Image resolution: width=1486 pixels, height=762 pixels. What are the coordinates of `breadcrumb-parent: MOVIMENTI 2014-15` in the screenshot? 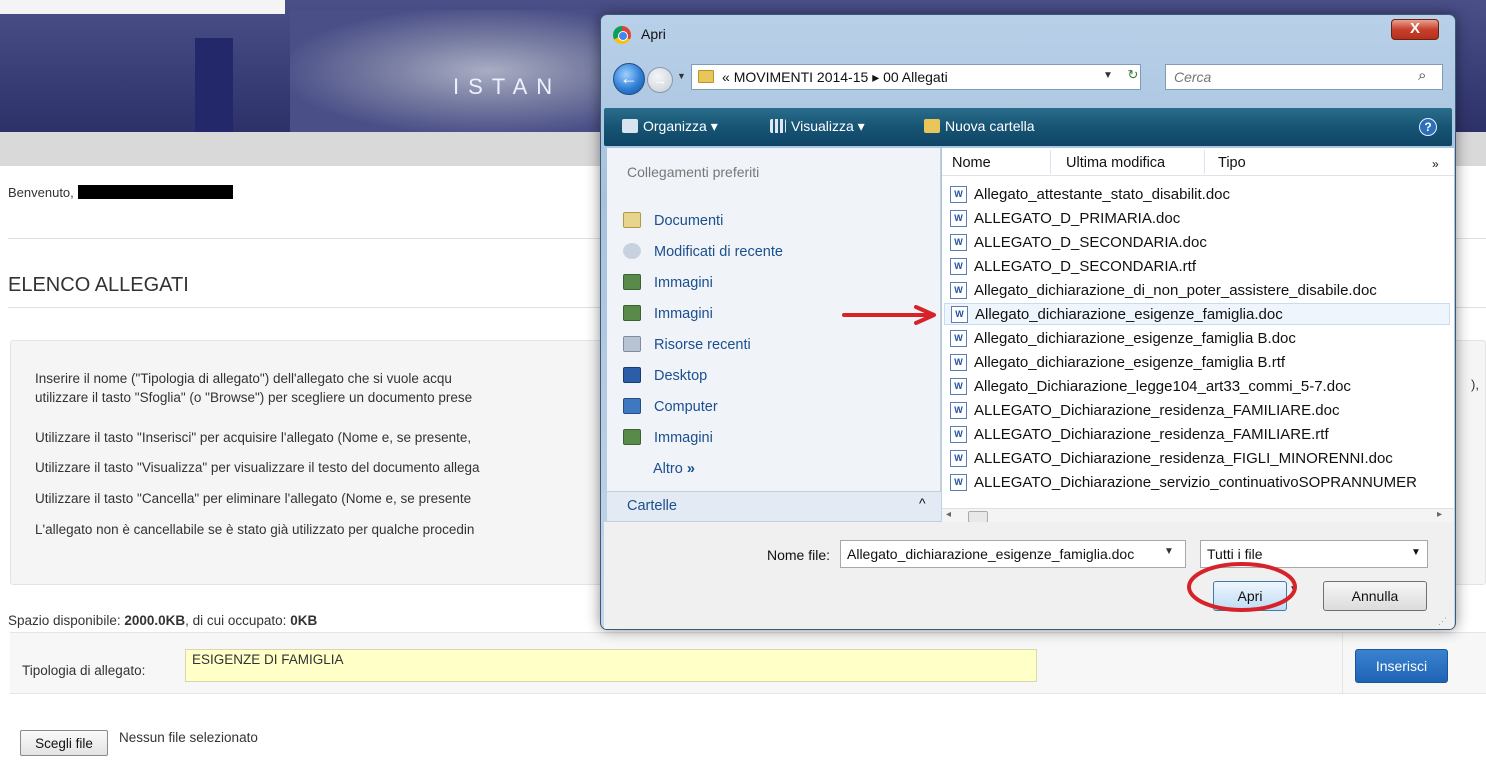 It's located at (801, 77).